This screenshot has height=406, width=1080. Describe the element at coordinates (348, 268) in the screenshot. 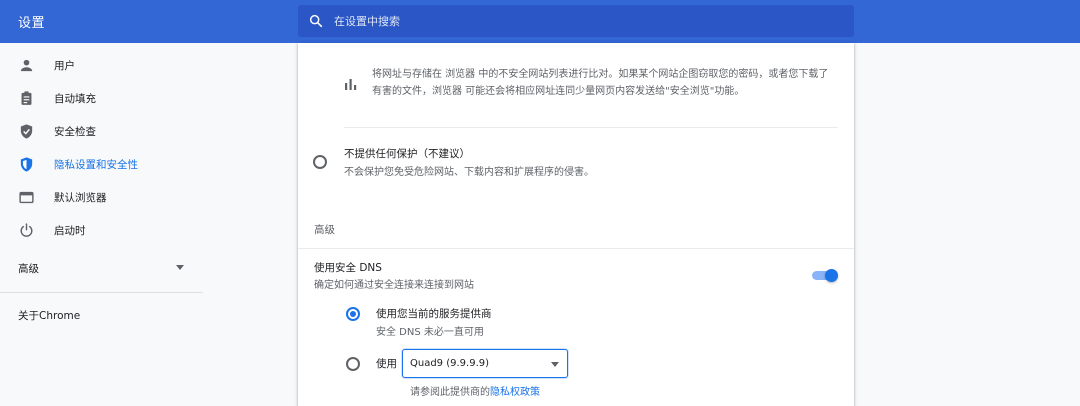

I see `secure-dns-title: 使用安全 DNS` at that location.